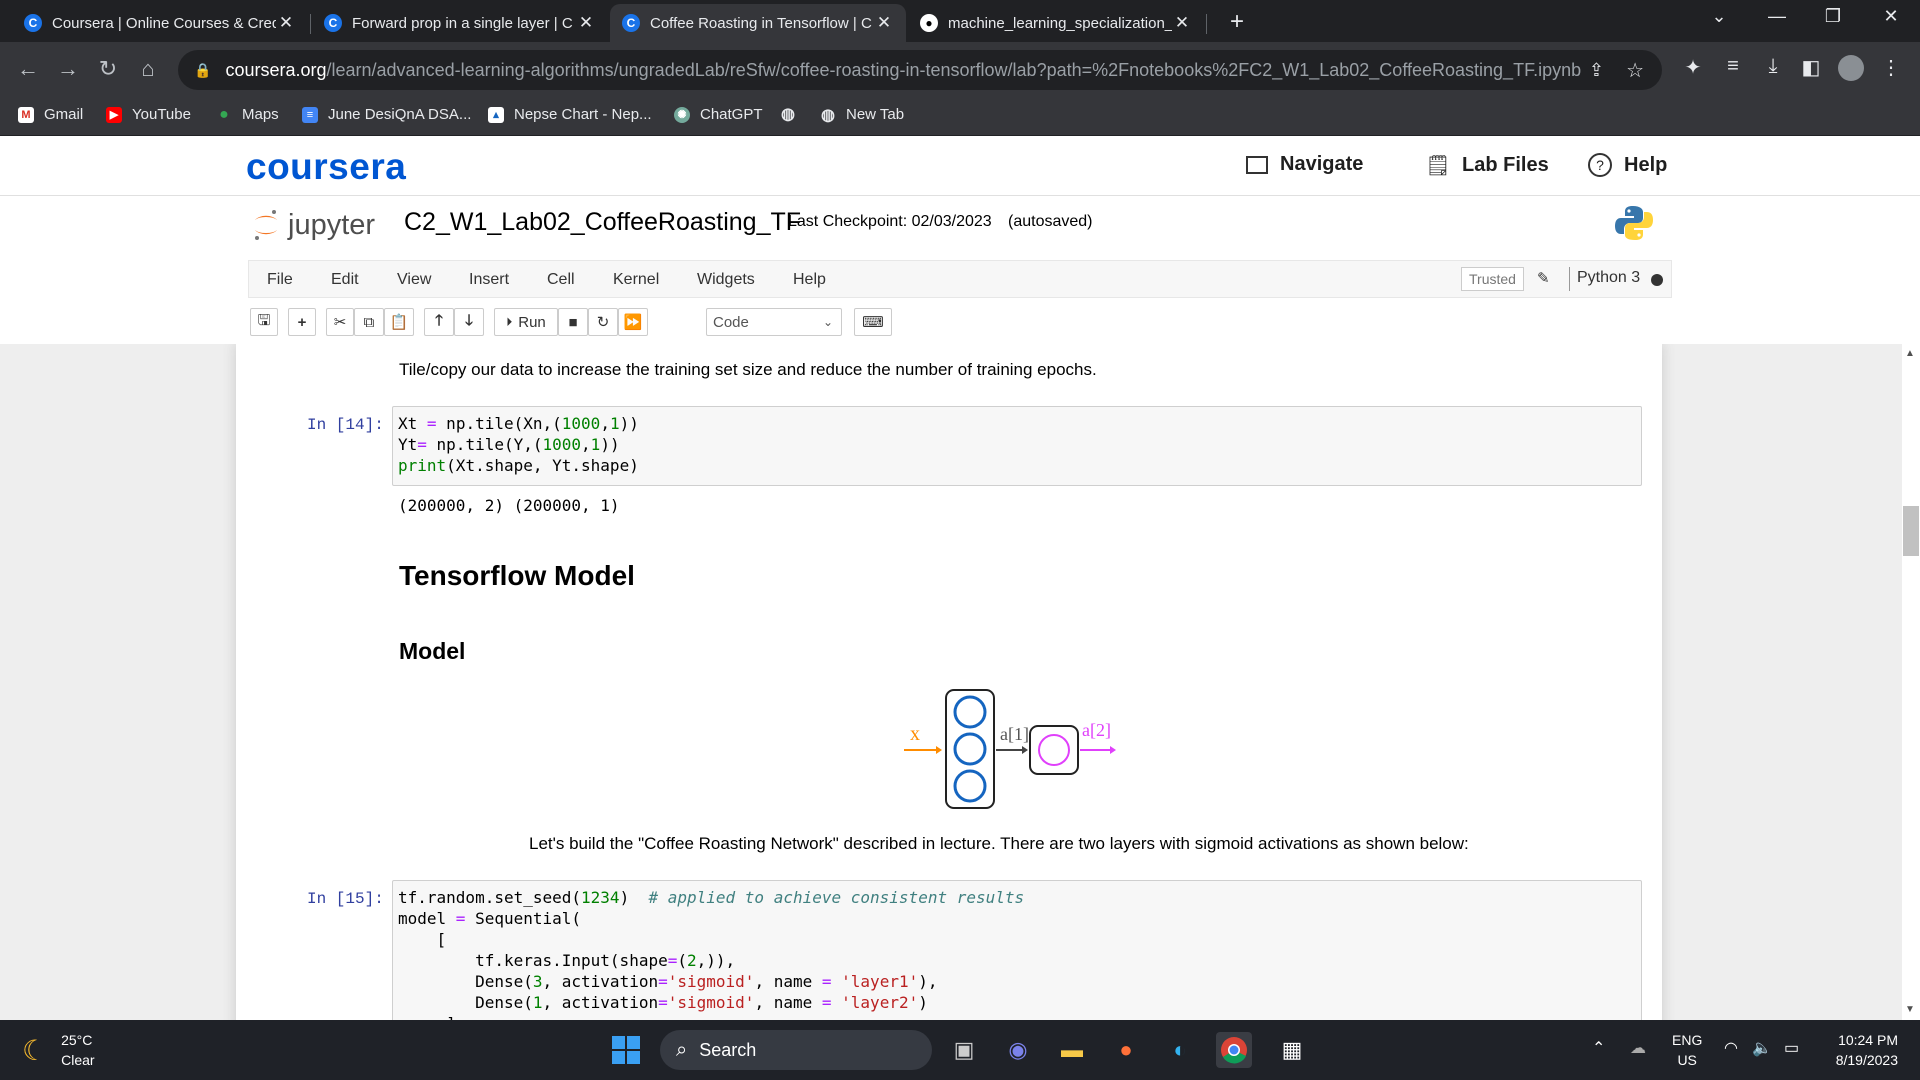 The height and width of the screenshot is (1080, 1920). I want to click on coursera-logo: coursera, so click(326, 167).